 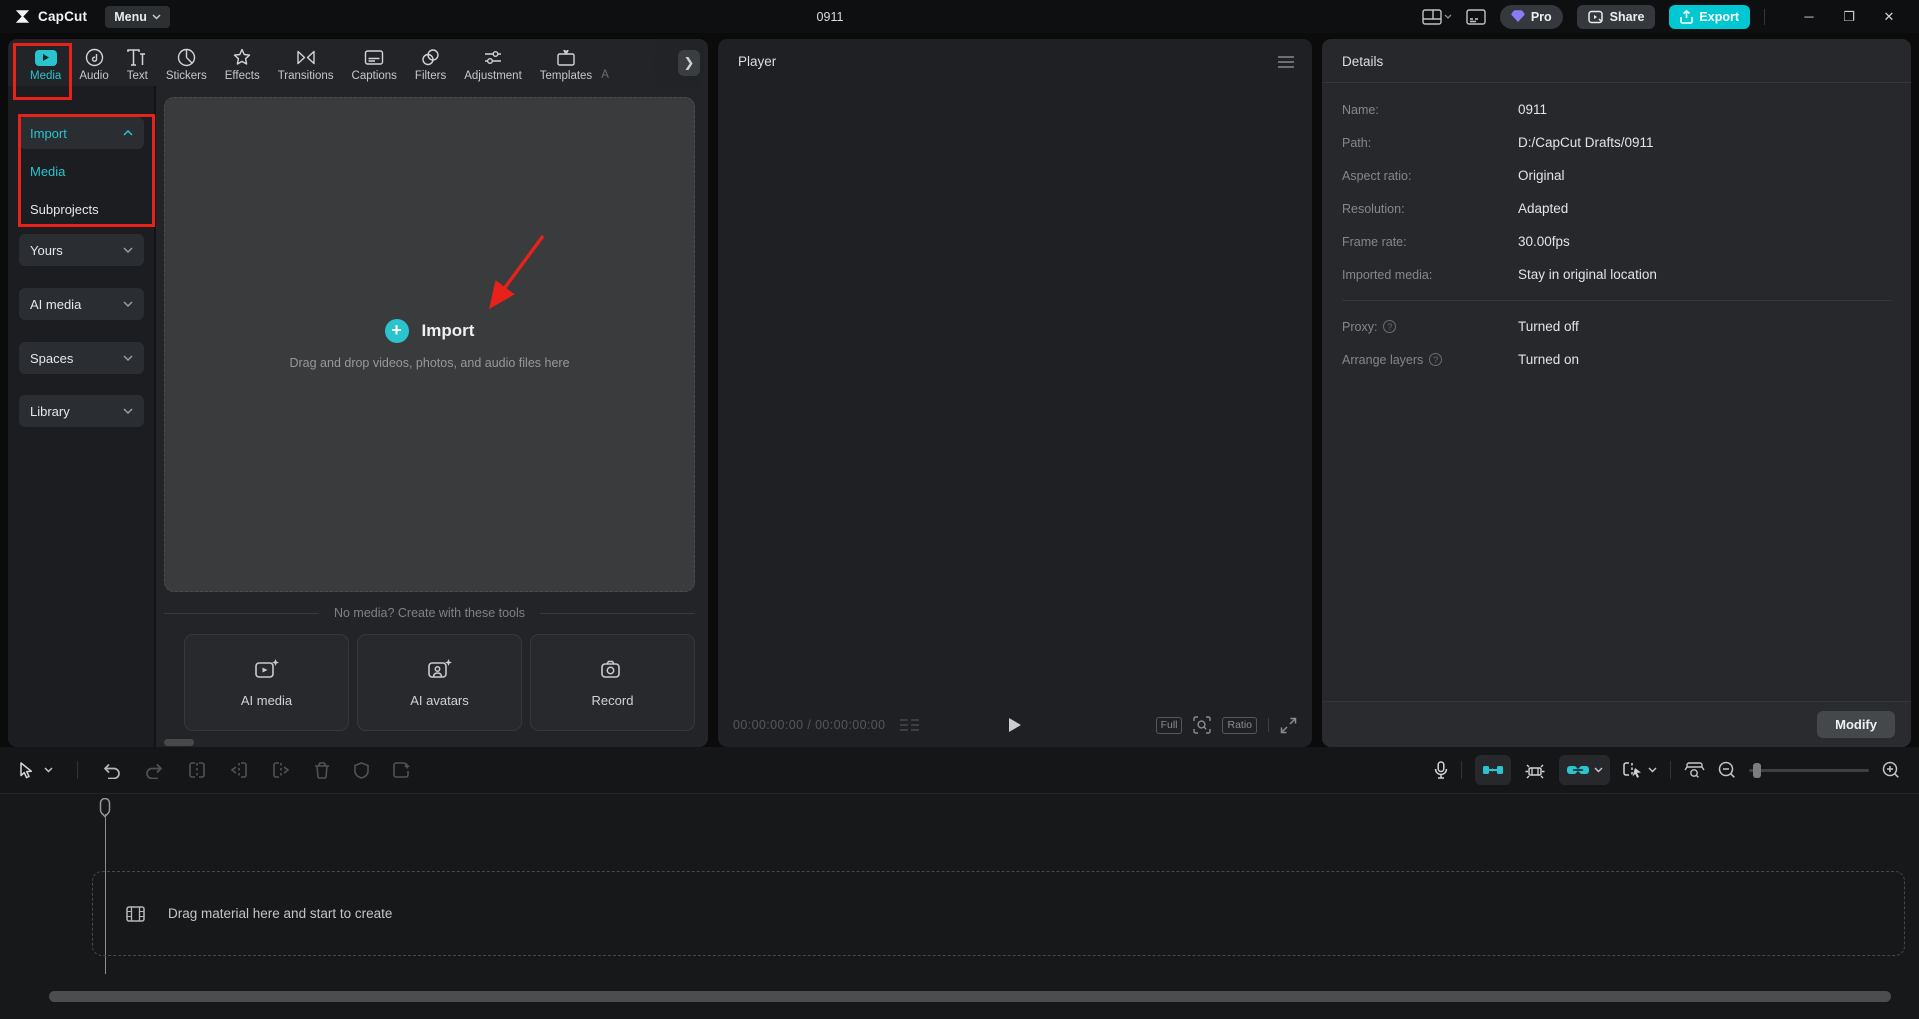 What do you see at coordinates (239, 770) in the screenshot?
I see `delete-left-button` at bounding box center [239, 770].